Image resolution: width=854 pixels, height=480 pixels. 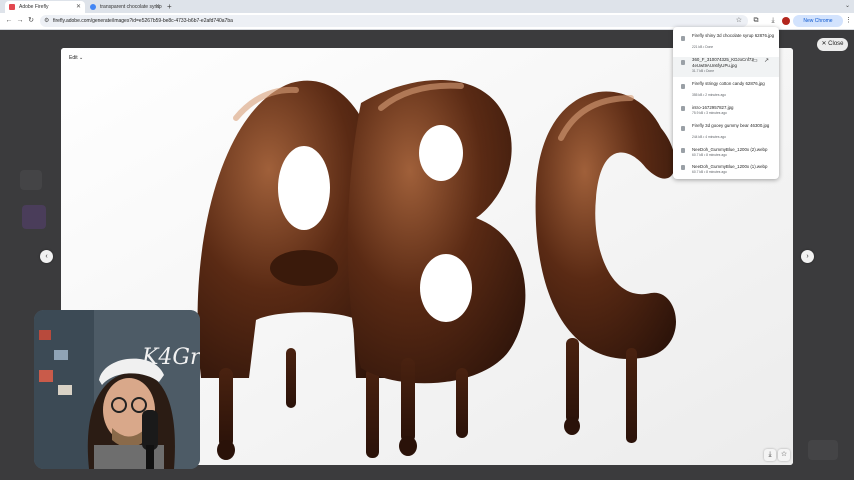 What do you see at coordinates (34, 7) in the screenshot?
I see `tab-title: Adobe Firefly` at bounding box center [34, 7].